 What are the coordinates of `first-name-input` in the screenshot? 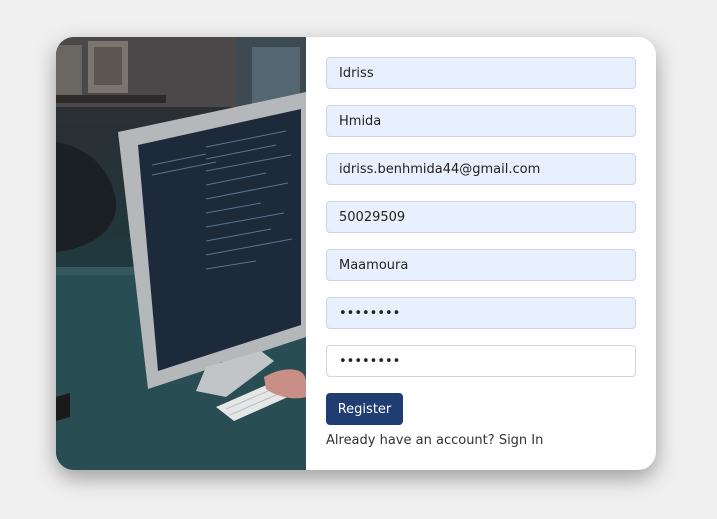 It's located at (481, 73).